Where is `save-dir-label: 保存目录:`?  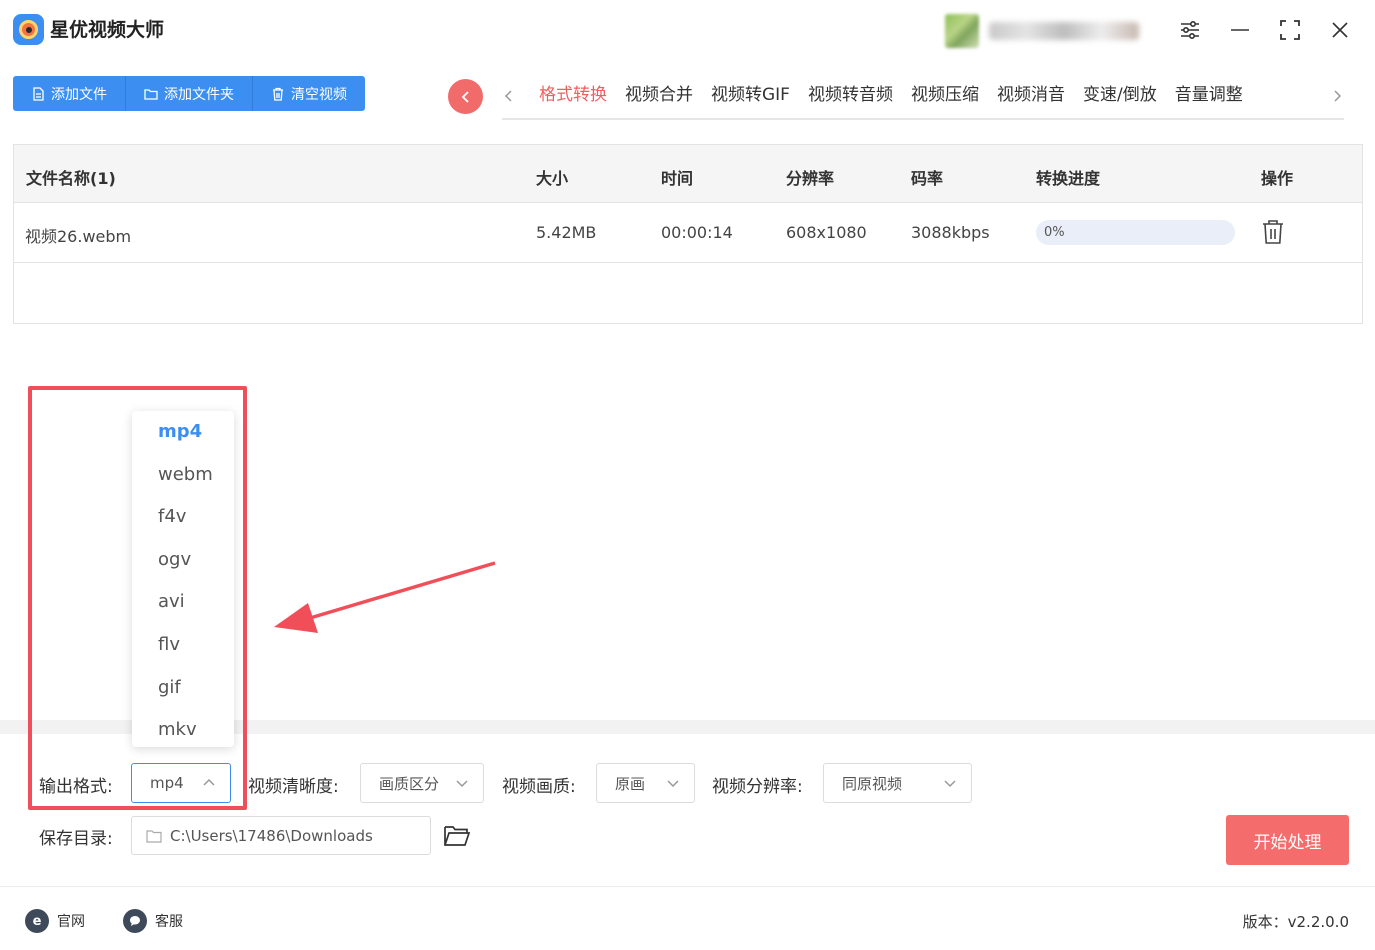
save-dir-label: 保存目录: is located at coordinates (76, 839).